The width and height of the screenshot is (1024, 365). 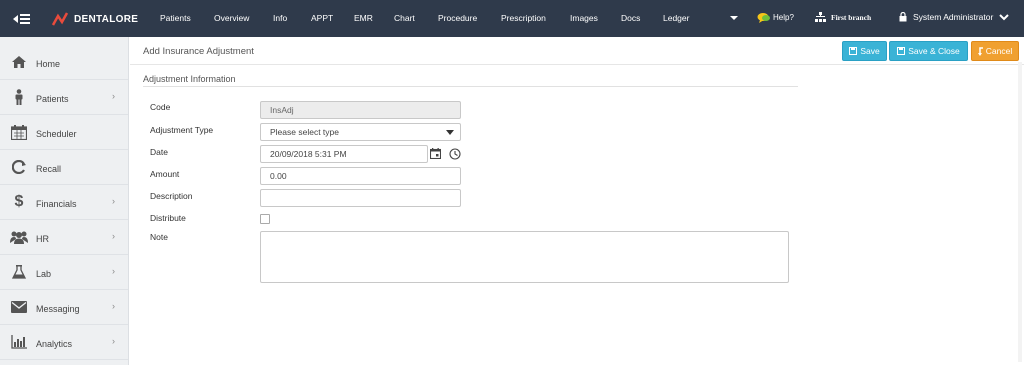 What do you see at coordinates (19, 272) in the screenshot?
I see `flask-icon` at bounding box center [19, 272].